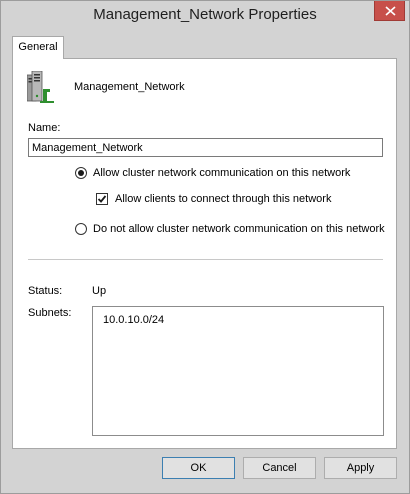  I want to click on cancel-button: Cancel, so click(279, 468).